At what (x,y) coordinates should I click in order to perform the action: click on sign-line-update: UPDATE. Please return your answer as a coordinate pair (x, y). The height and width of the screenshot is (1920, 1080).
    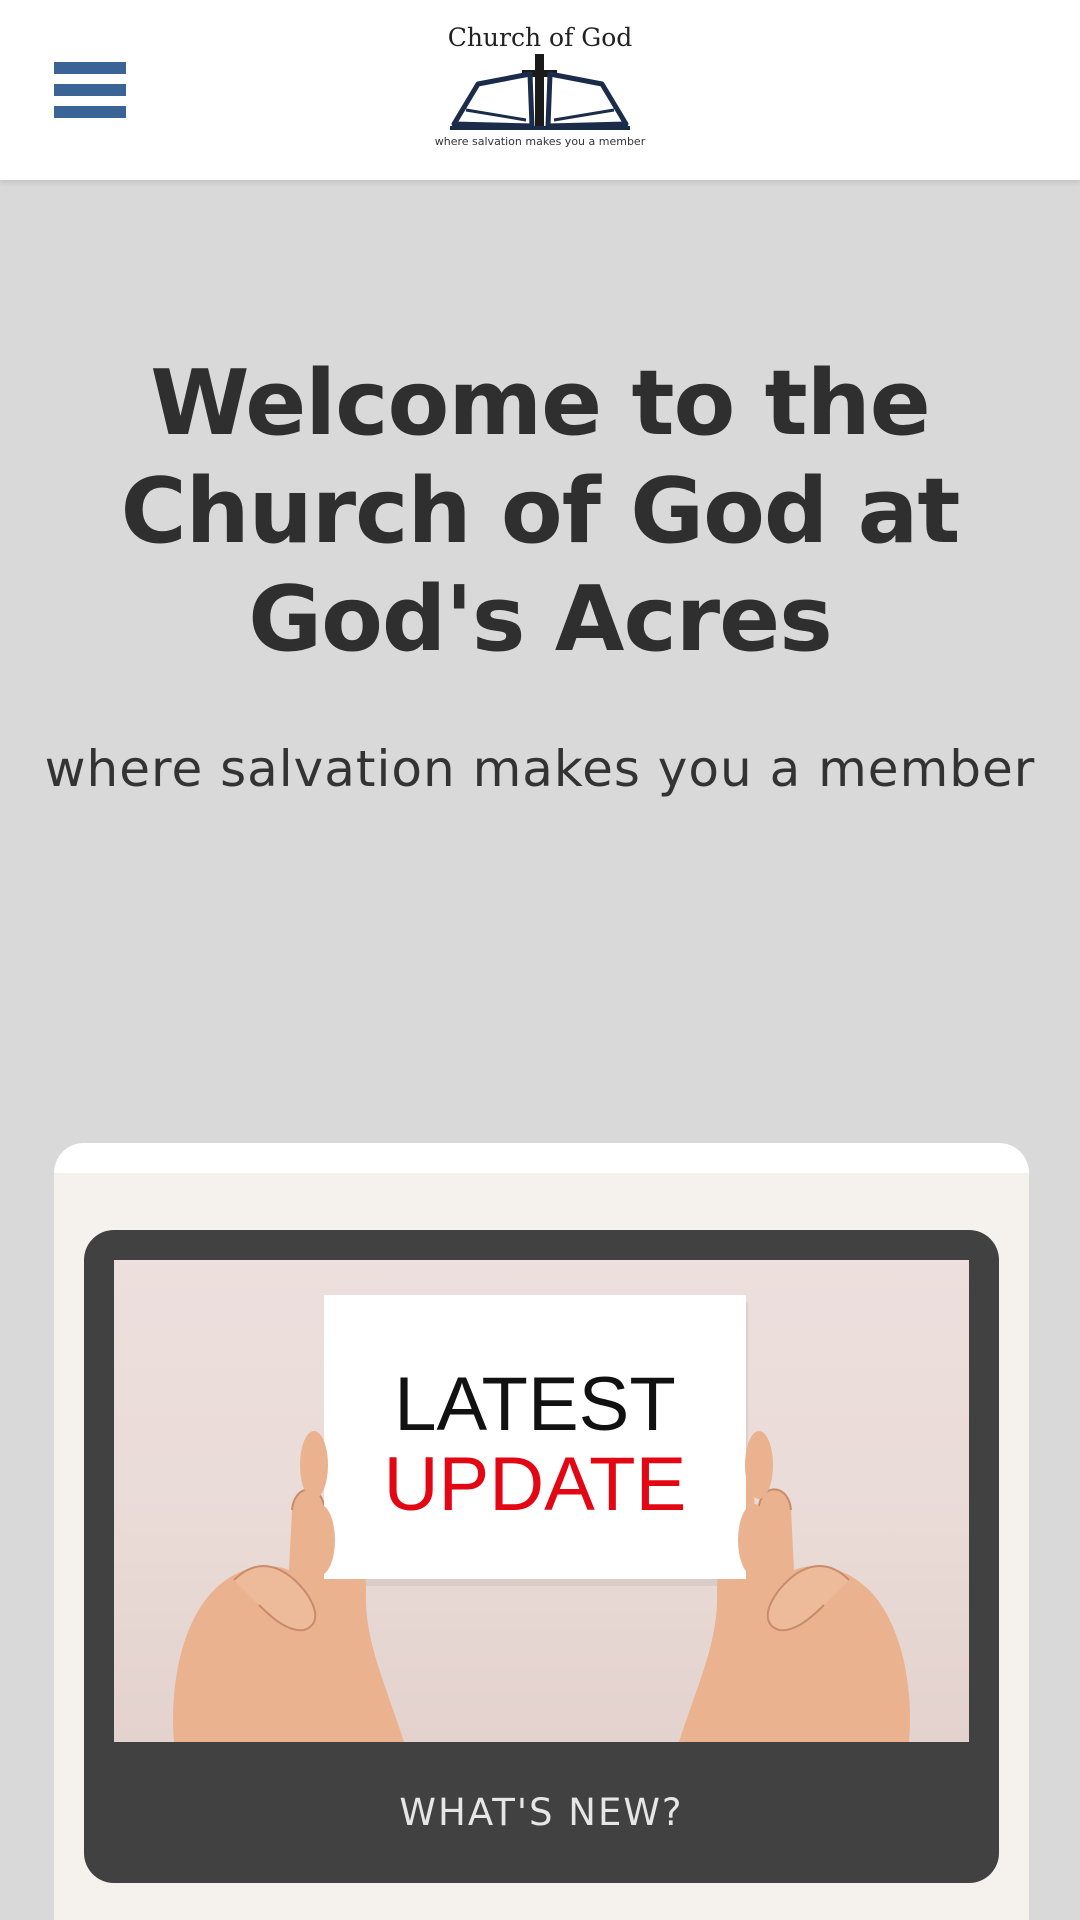
    Looking at the image, I should click on (535, 1484).